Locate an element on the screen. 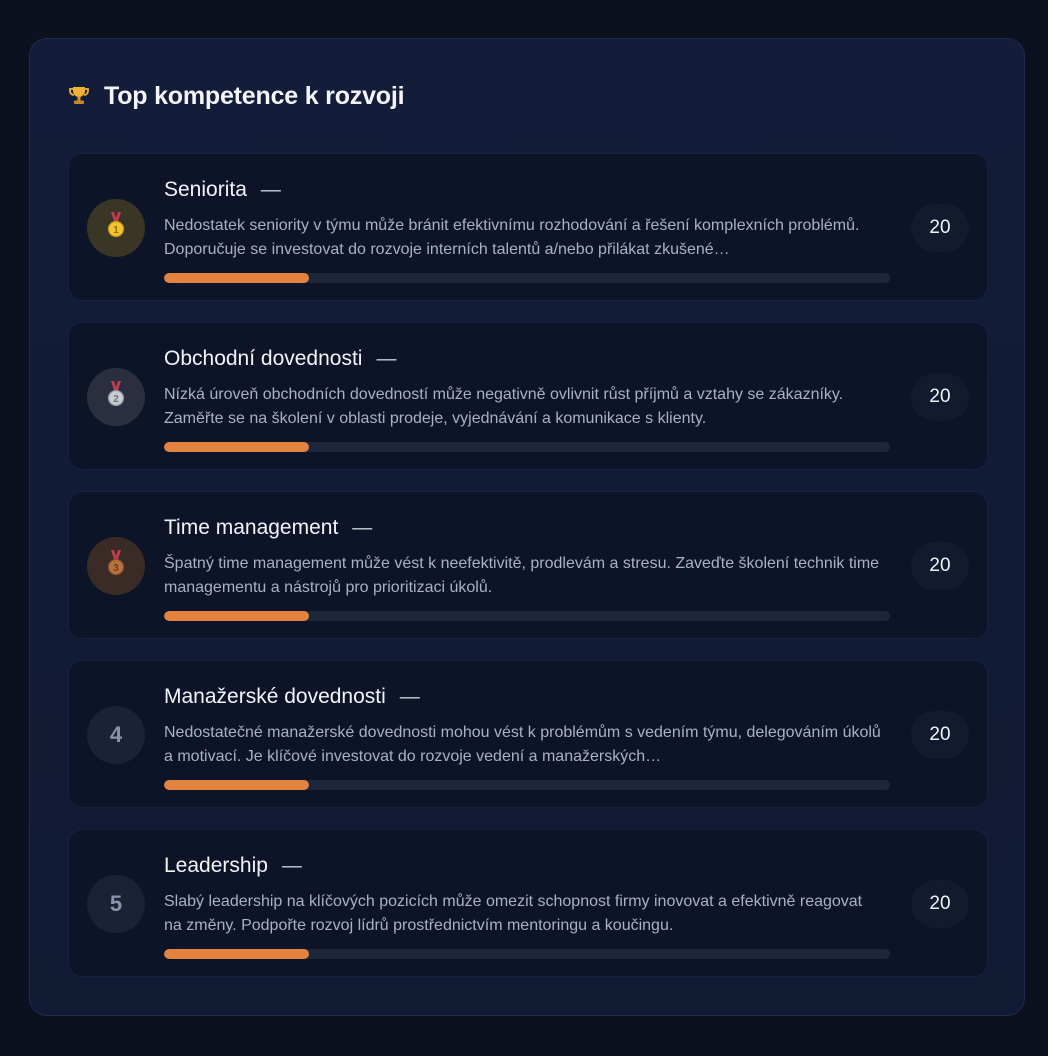 The image size is (1048, 1056). competency-title: Manažerské dovednosti is located at coordinates (275, 696).